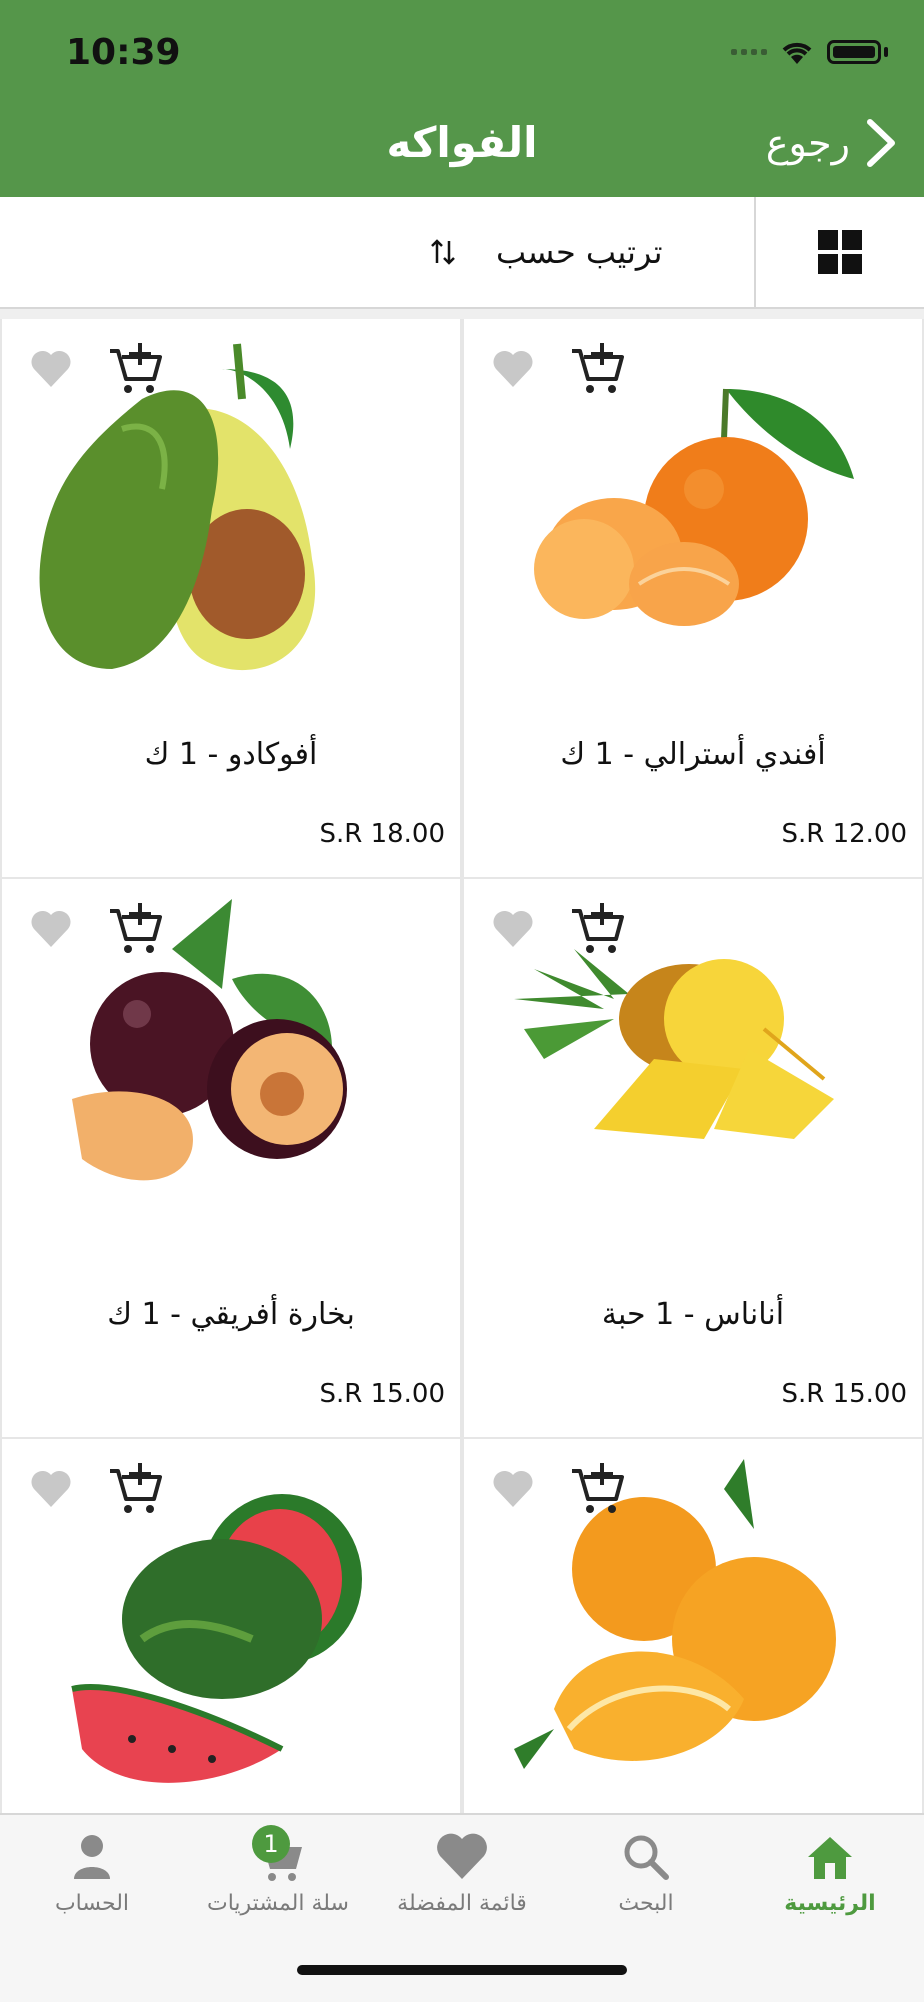 The height and width of the screenshot is (2002, 924). I want to click on product-name: أفندي أسترالي - 1 ك, so click(693, 754).